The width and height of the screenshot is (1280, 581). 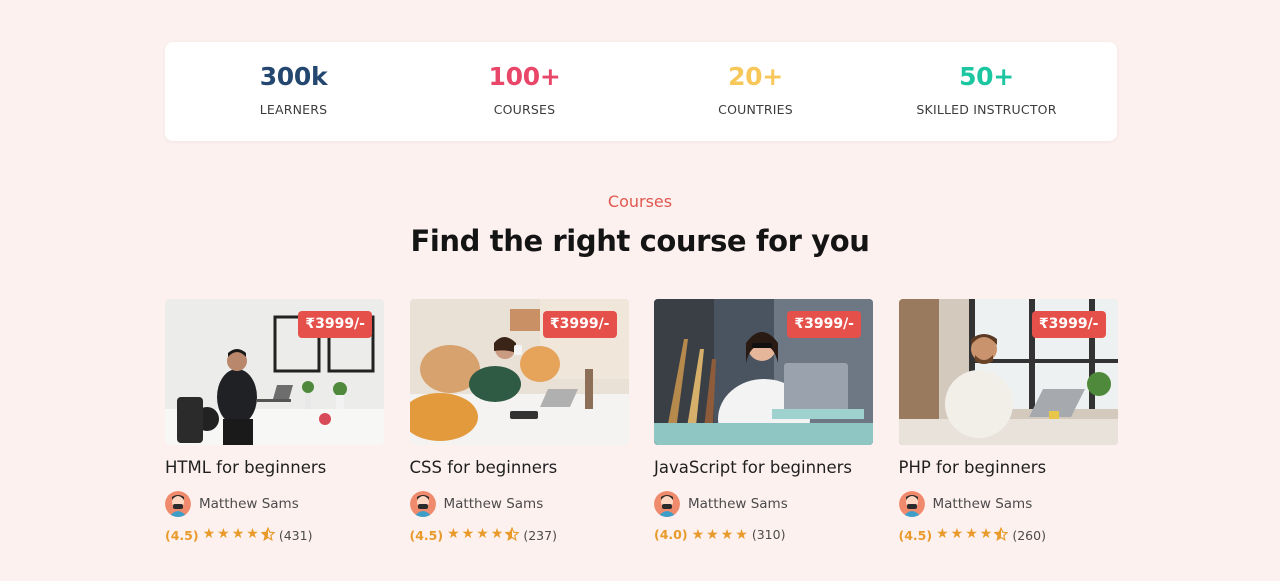 What do you see at coordinates (671, 534) in the screenshot?
I see `rating-value: (4.0)` at bounding box center [671, 534].